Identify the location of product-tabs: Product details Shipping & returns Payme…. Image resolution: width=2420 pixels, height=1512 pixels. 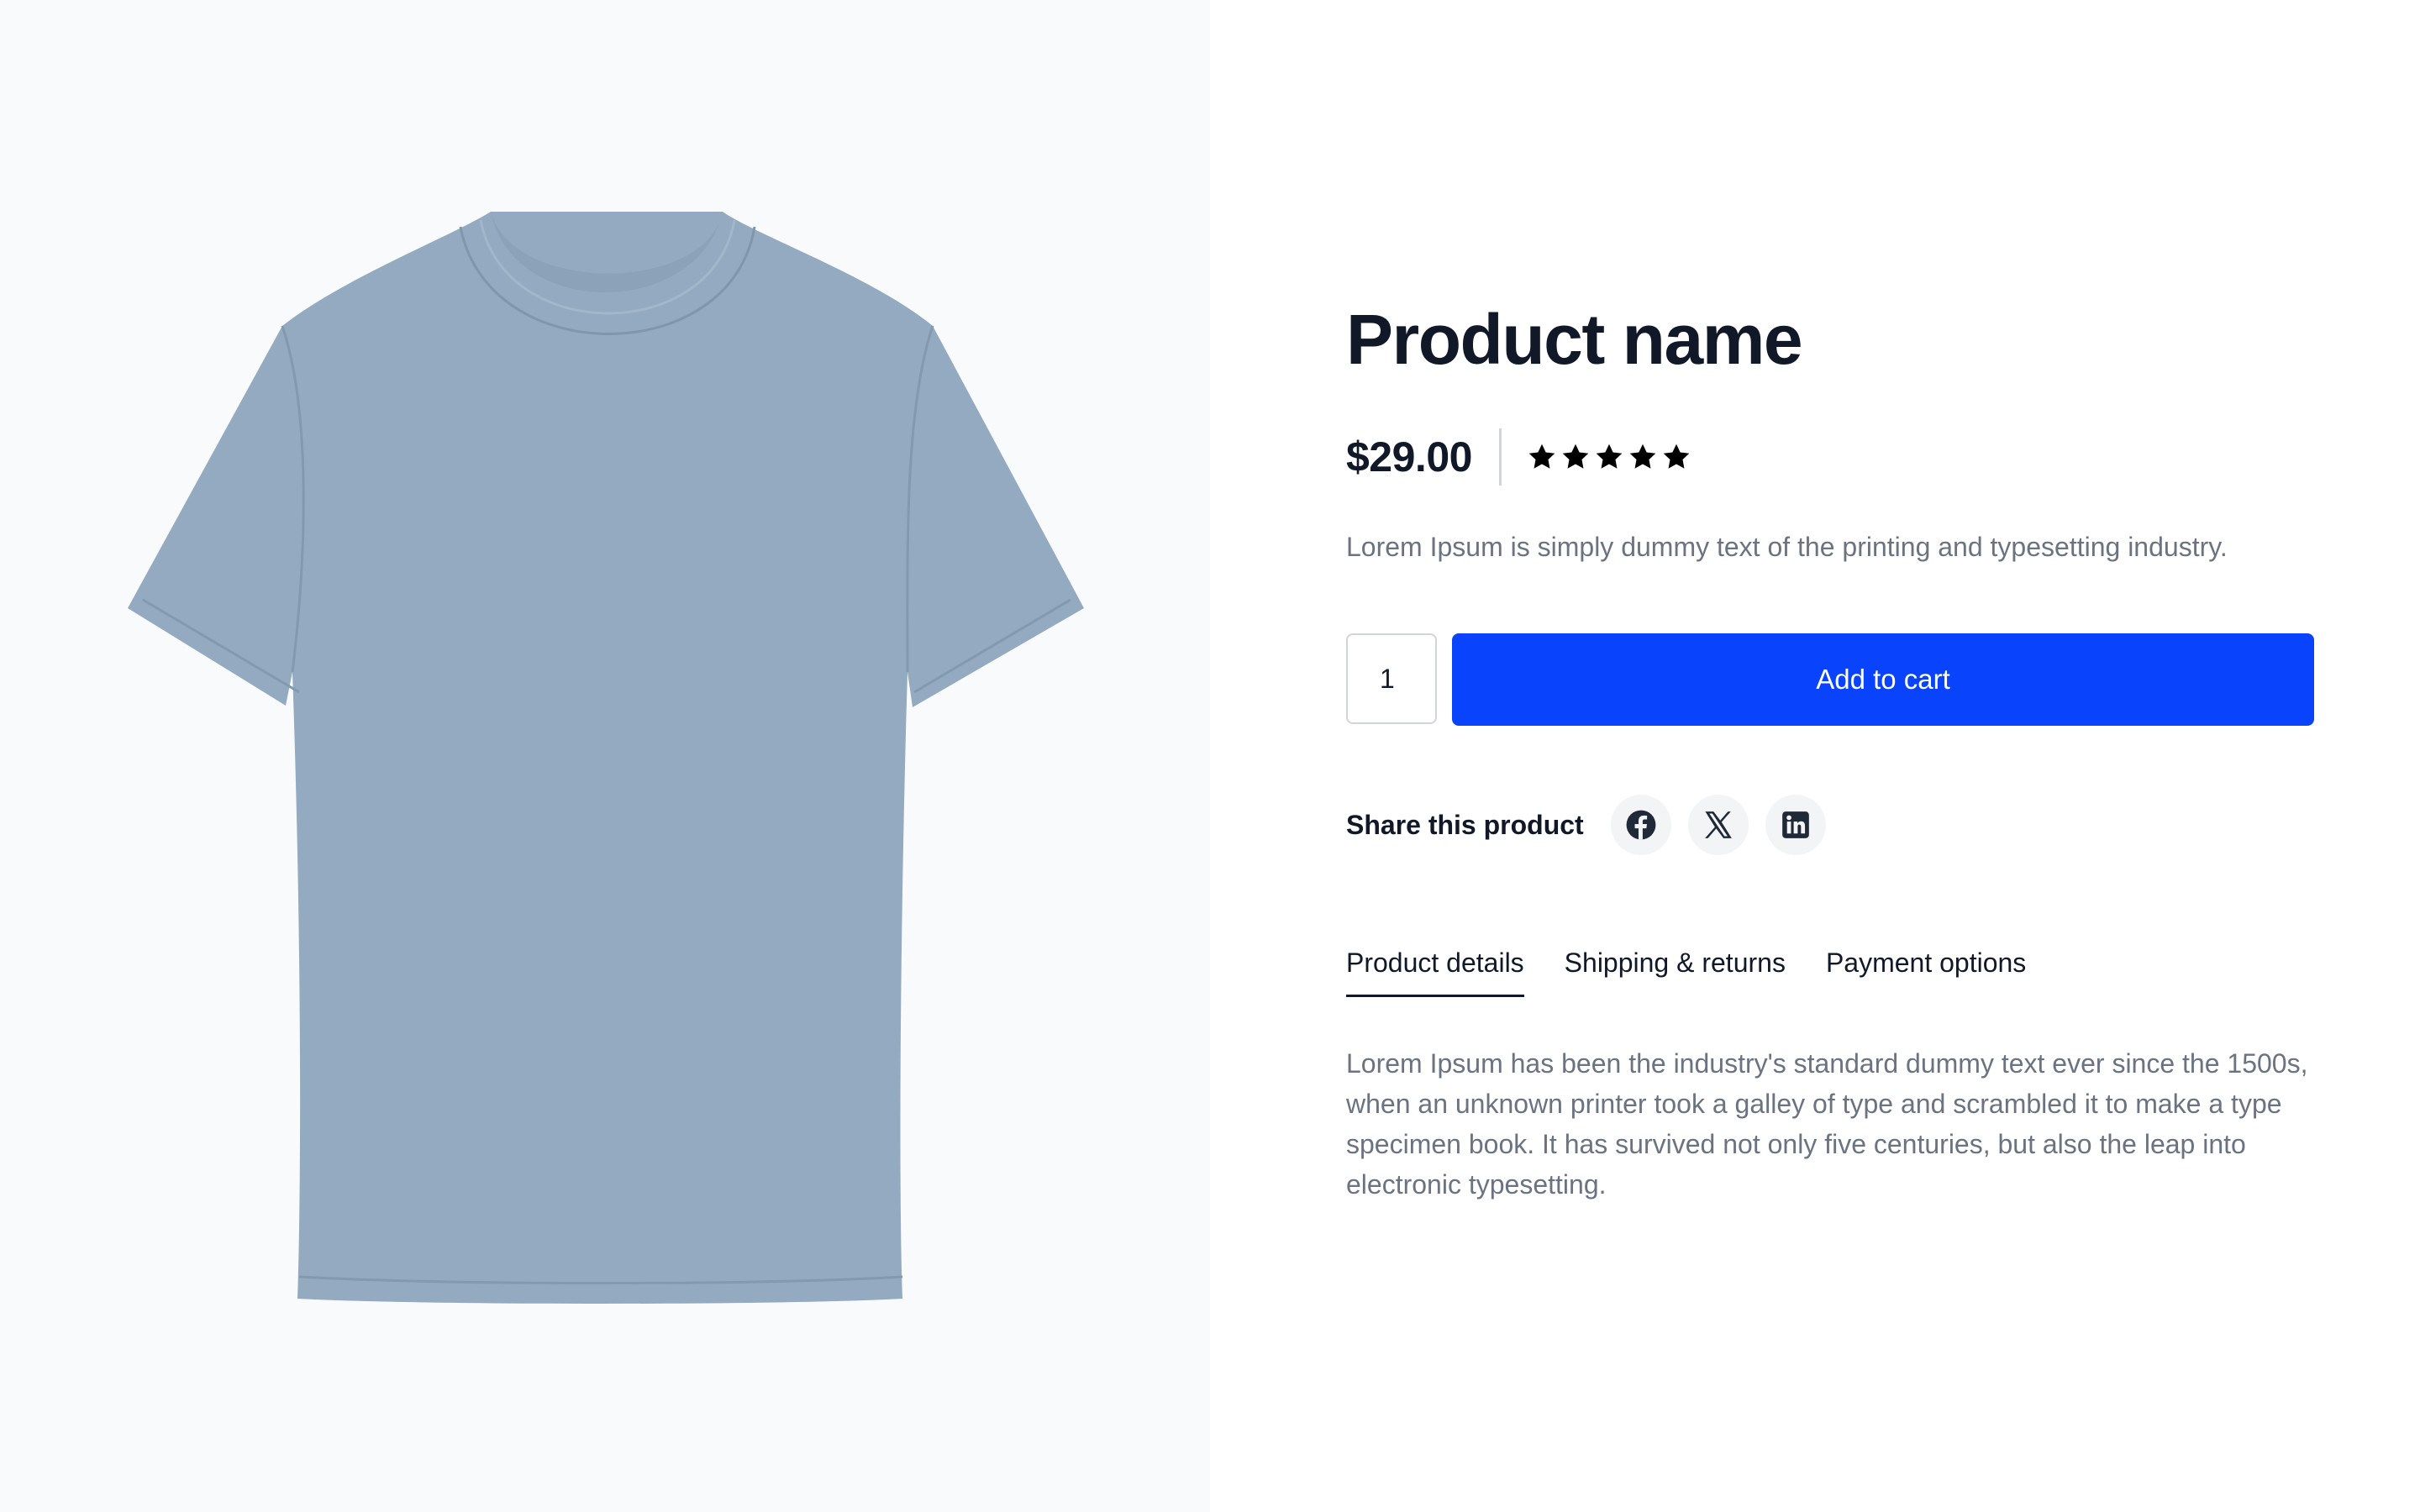
(1706, 973).